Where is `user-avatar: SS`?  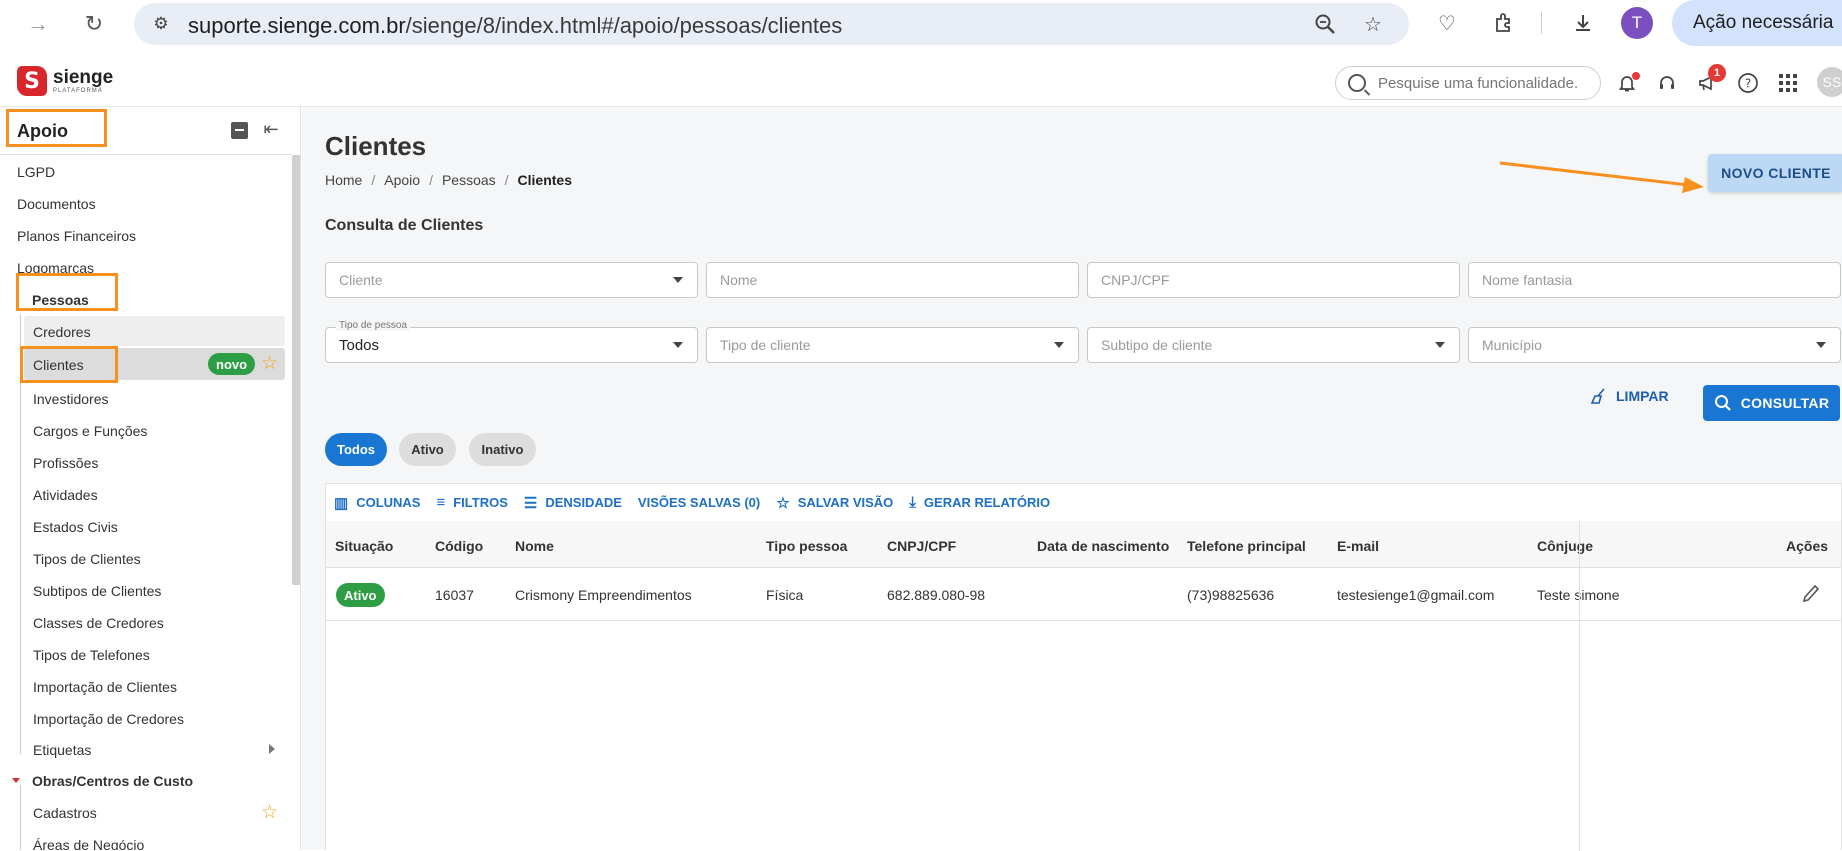 user-avatar: SS is located at coordinates (1829, 82).